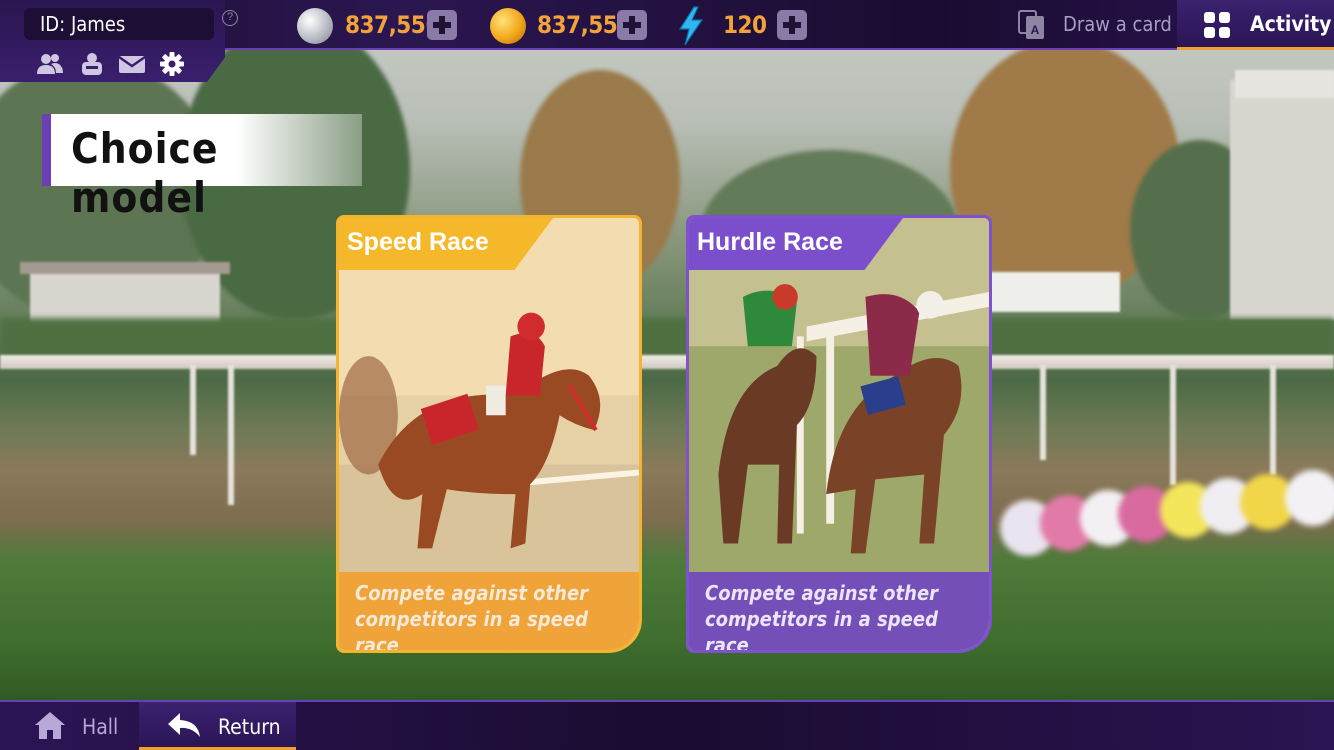 The width and height of the screenshot is (1334, 750). Describe the element at coordinates (575, 25) in the screenshot. I see `gold-currency: 837,556` at that location.